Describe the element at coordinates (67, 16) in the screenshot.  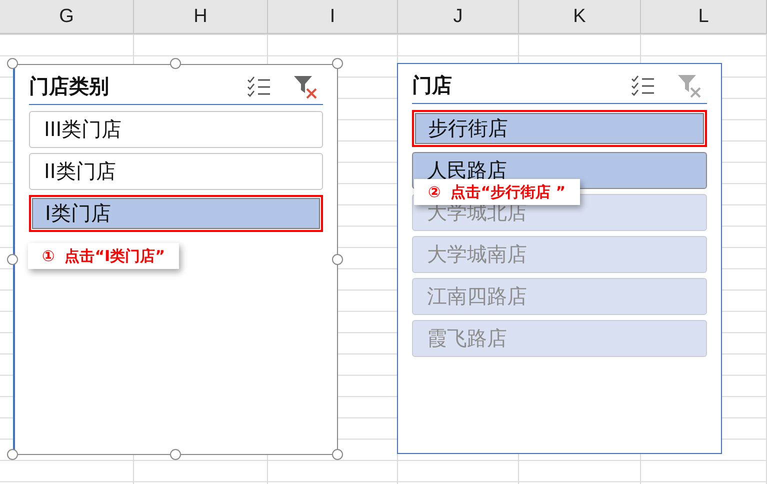
I see `column-header: G` at that location.